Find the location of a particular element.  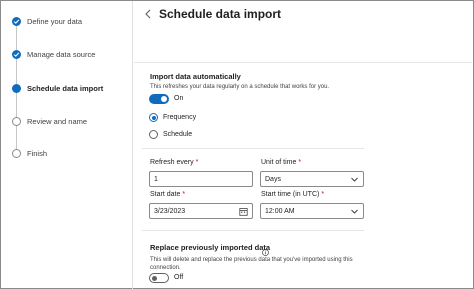

replace-data-toggle is located at coordinates (159, 278).